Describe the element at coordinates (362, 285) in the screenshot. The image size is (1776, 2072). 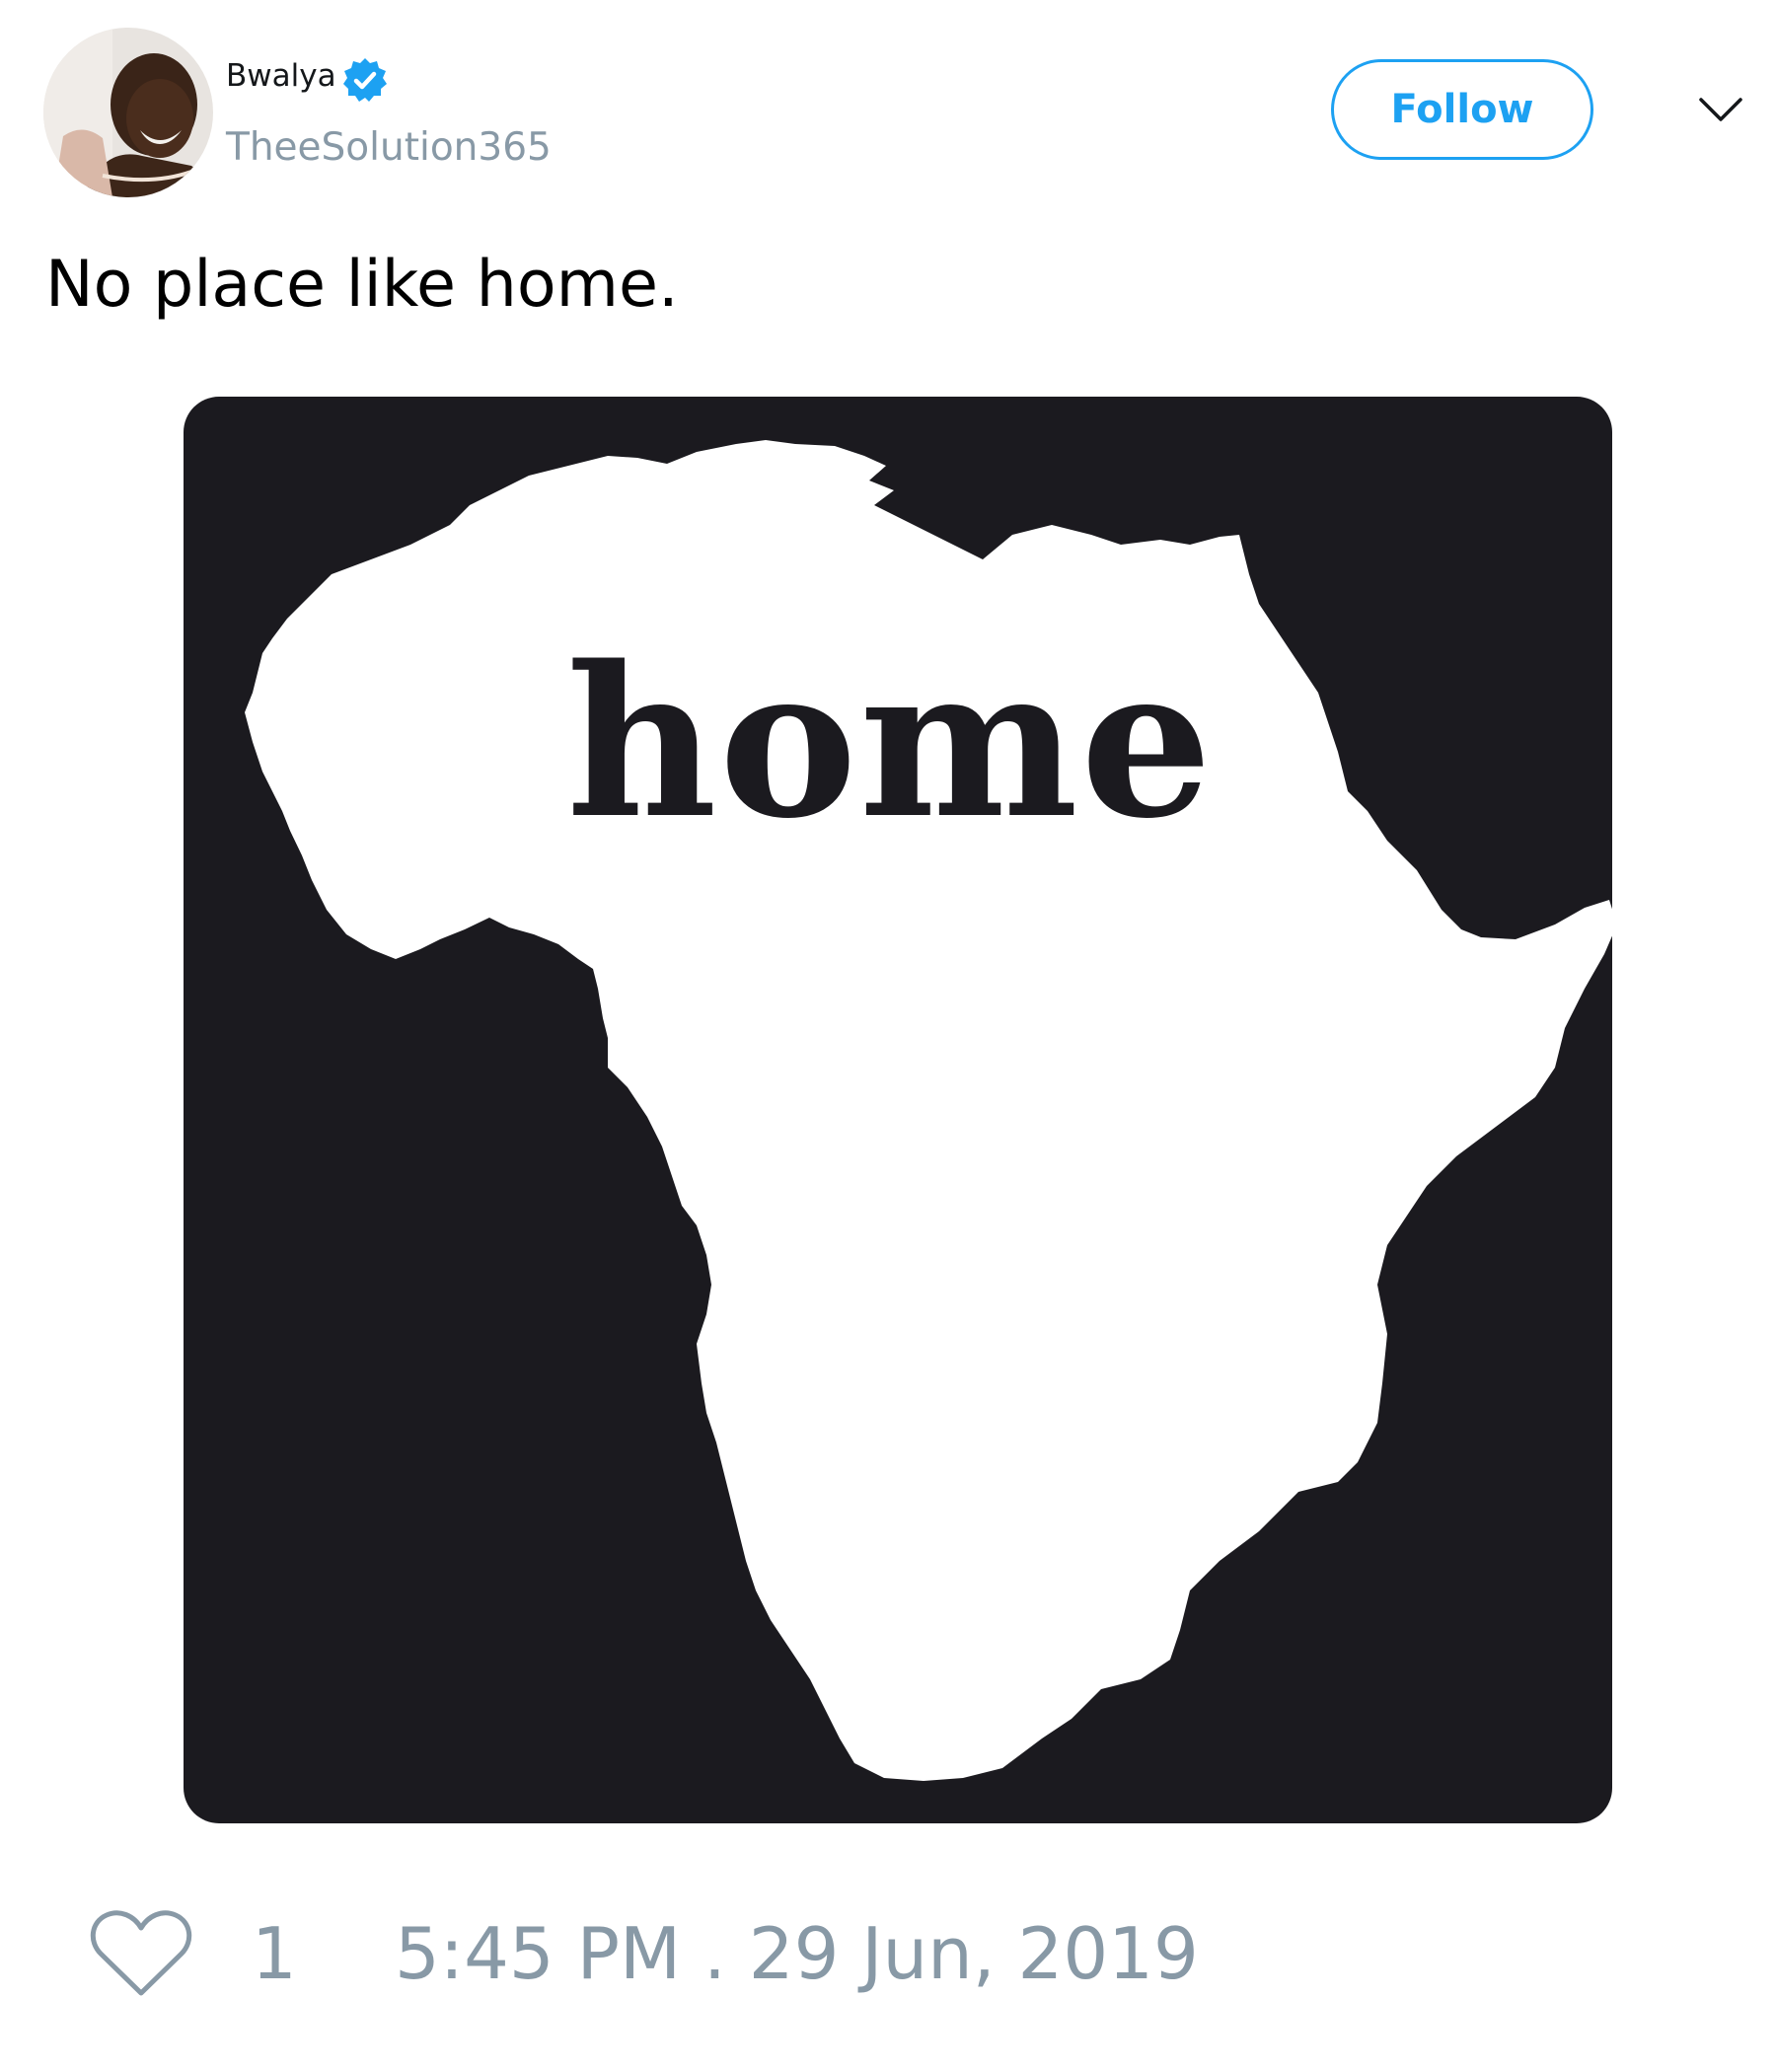
I see `tweet-text: No place like home.` at that location.